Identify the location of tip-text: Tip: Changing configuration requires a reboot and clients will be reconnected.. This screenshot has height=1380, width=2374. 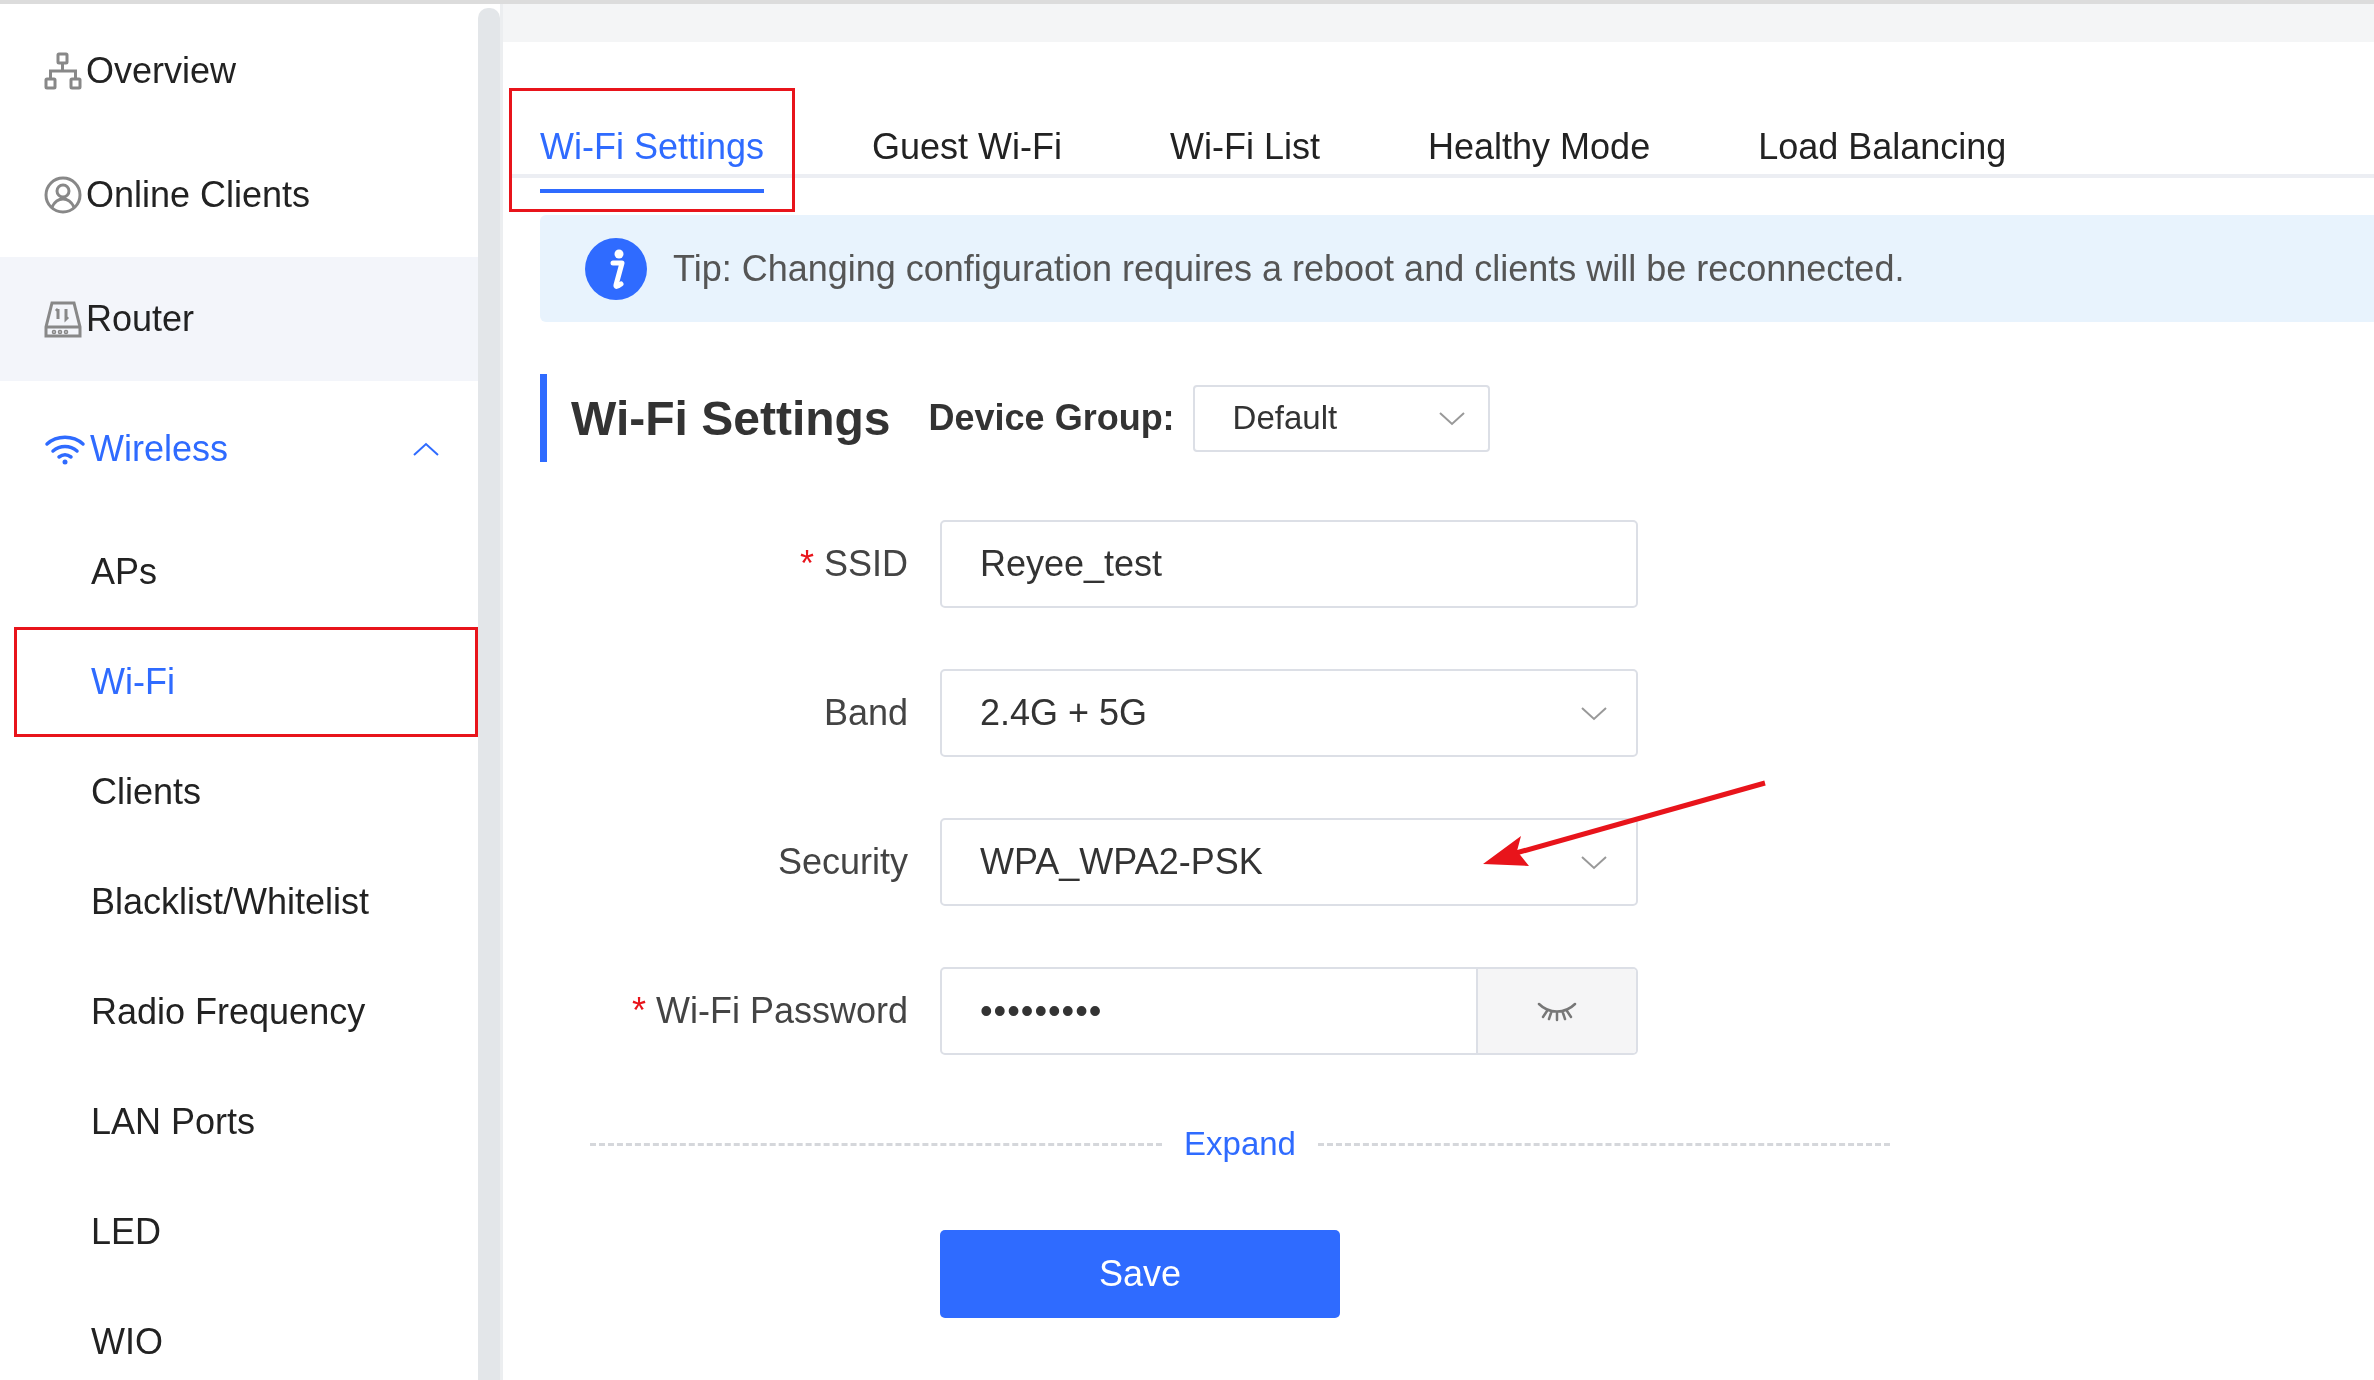
(1289, 268).